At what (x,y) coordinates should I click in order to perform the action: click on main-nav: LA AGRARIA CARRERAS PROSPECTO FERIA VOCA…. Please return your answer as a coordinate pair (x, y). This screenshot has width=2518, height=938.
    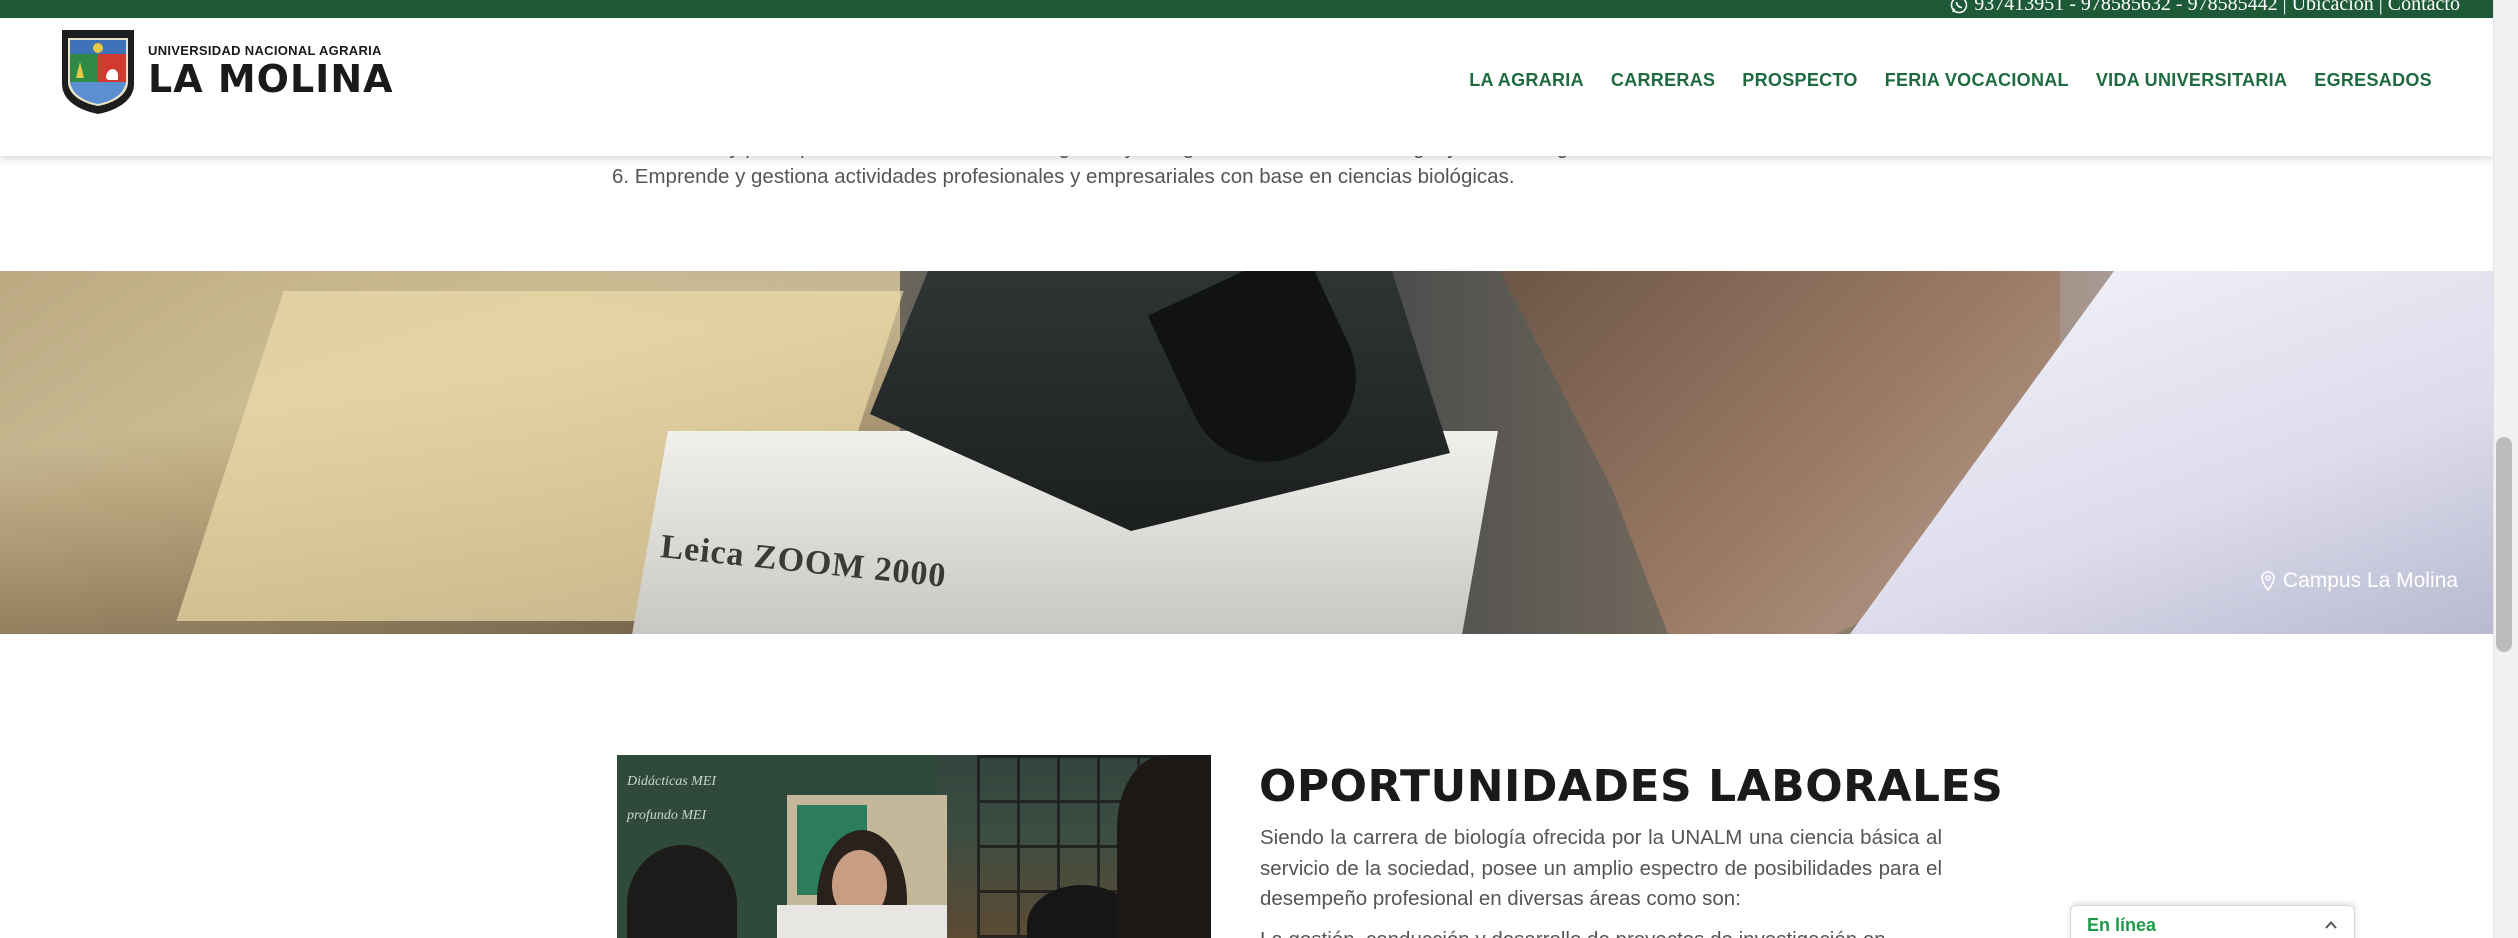
    Looking at the image, I should click on (1950, 80).